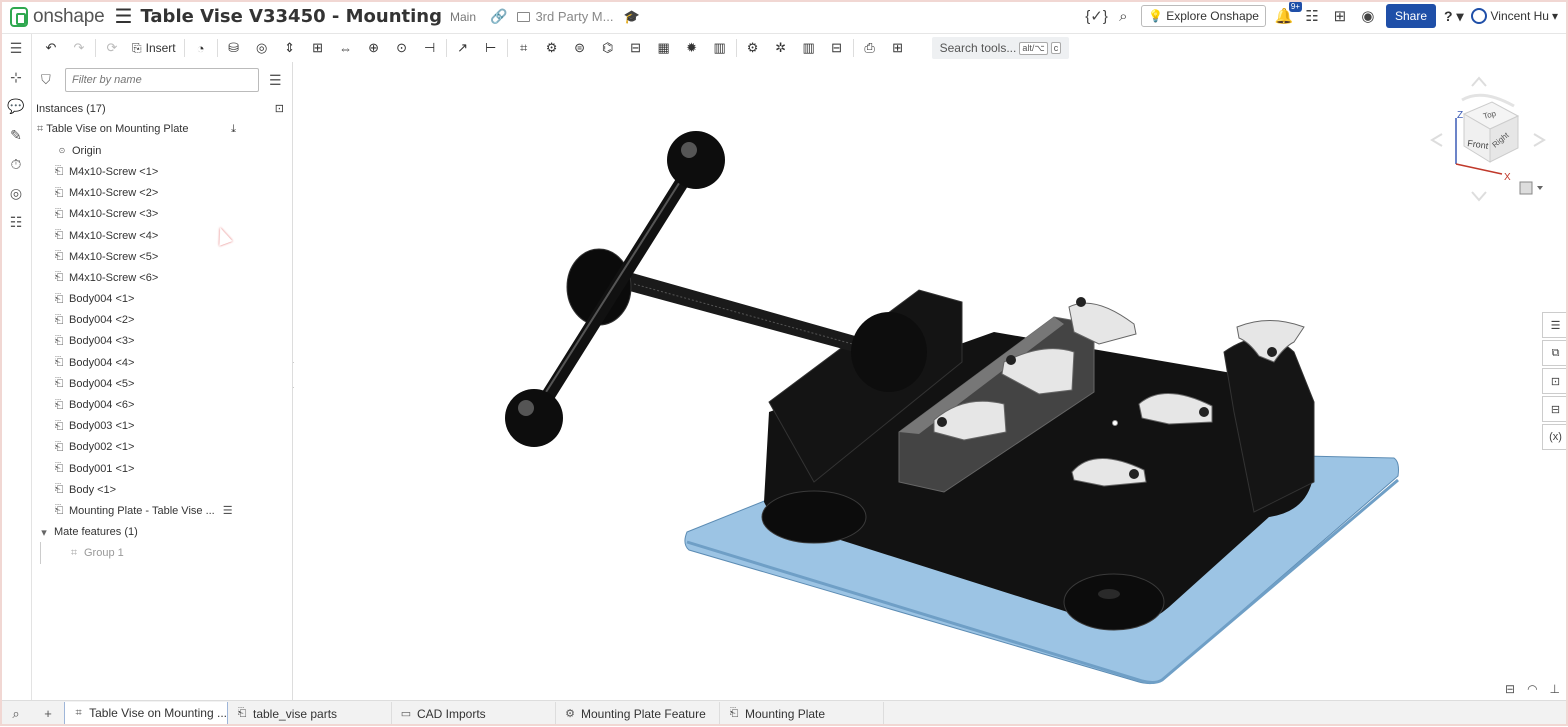 Image resolution: width=1568 pixels, height=727 pixels. I want to click on custom-feature-icon: ⎙, so click(870, 48).